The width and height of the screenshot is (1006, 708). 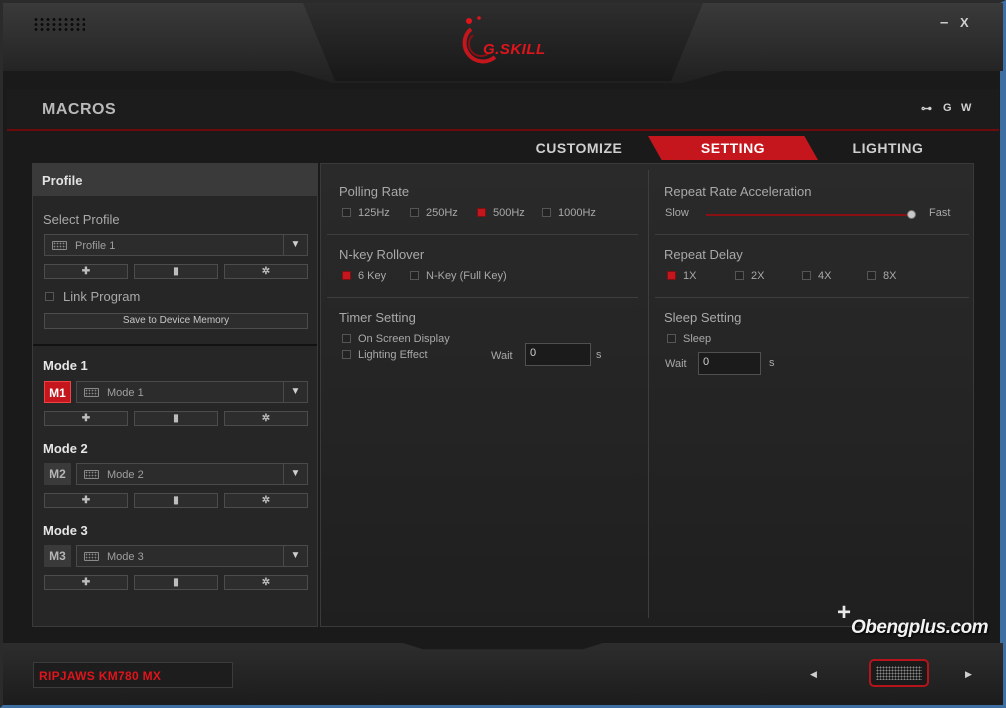 What do you see at coordinates (414, 275) in the screenshot?
I see `nkey-full-checkbox` at bounding box center [414, 275].